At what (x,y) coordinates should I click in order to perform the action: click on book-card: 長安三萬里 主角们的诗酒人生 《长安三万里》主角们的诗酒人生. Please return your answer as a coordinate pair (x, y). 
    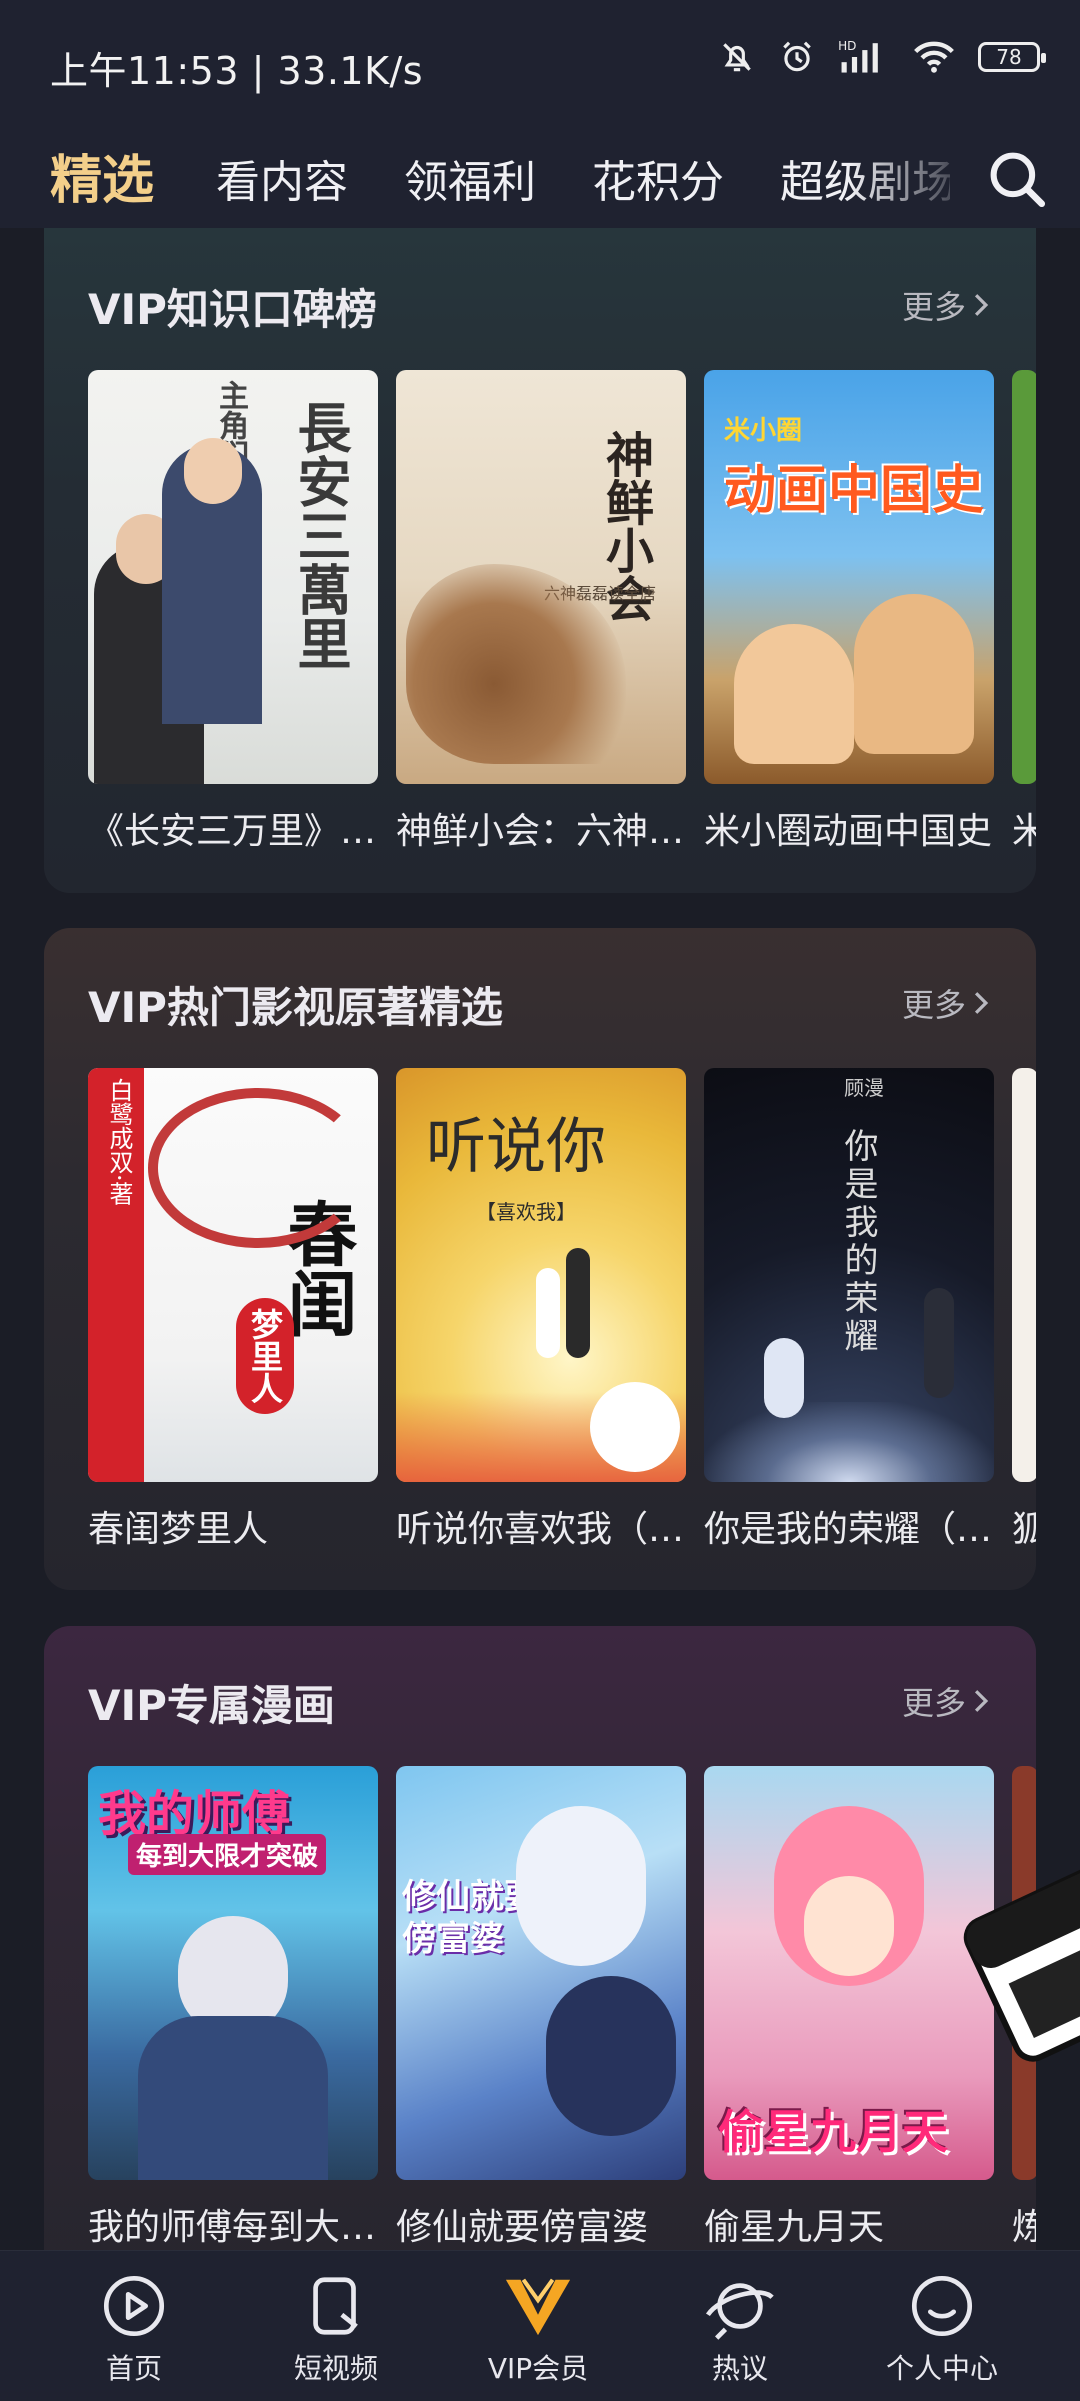
    Looking at the image, I should click on (233, 612).